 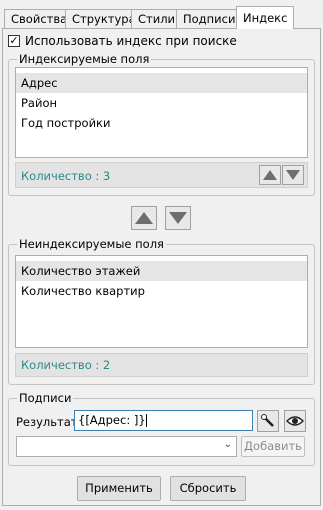 I want to click on tab-properties: Свойства, so click(x=35, y=18).